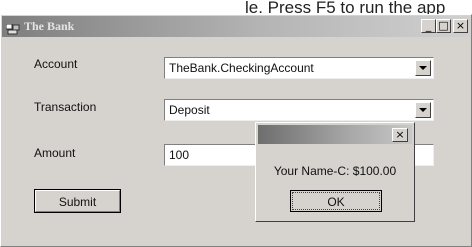  I want to click on account-dropdown-button, so click(423, 68).